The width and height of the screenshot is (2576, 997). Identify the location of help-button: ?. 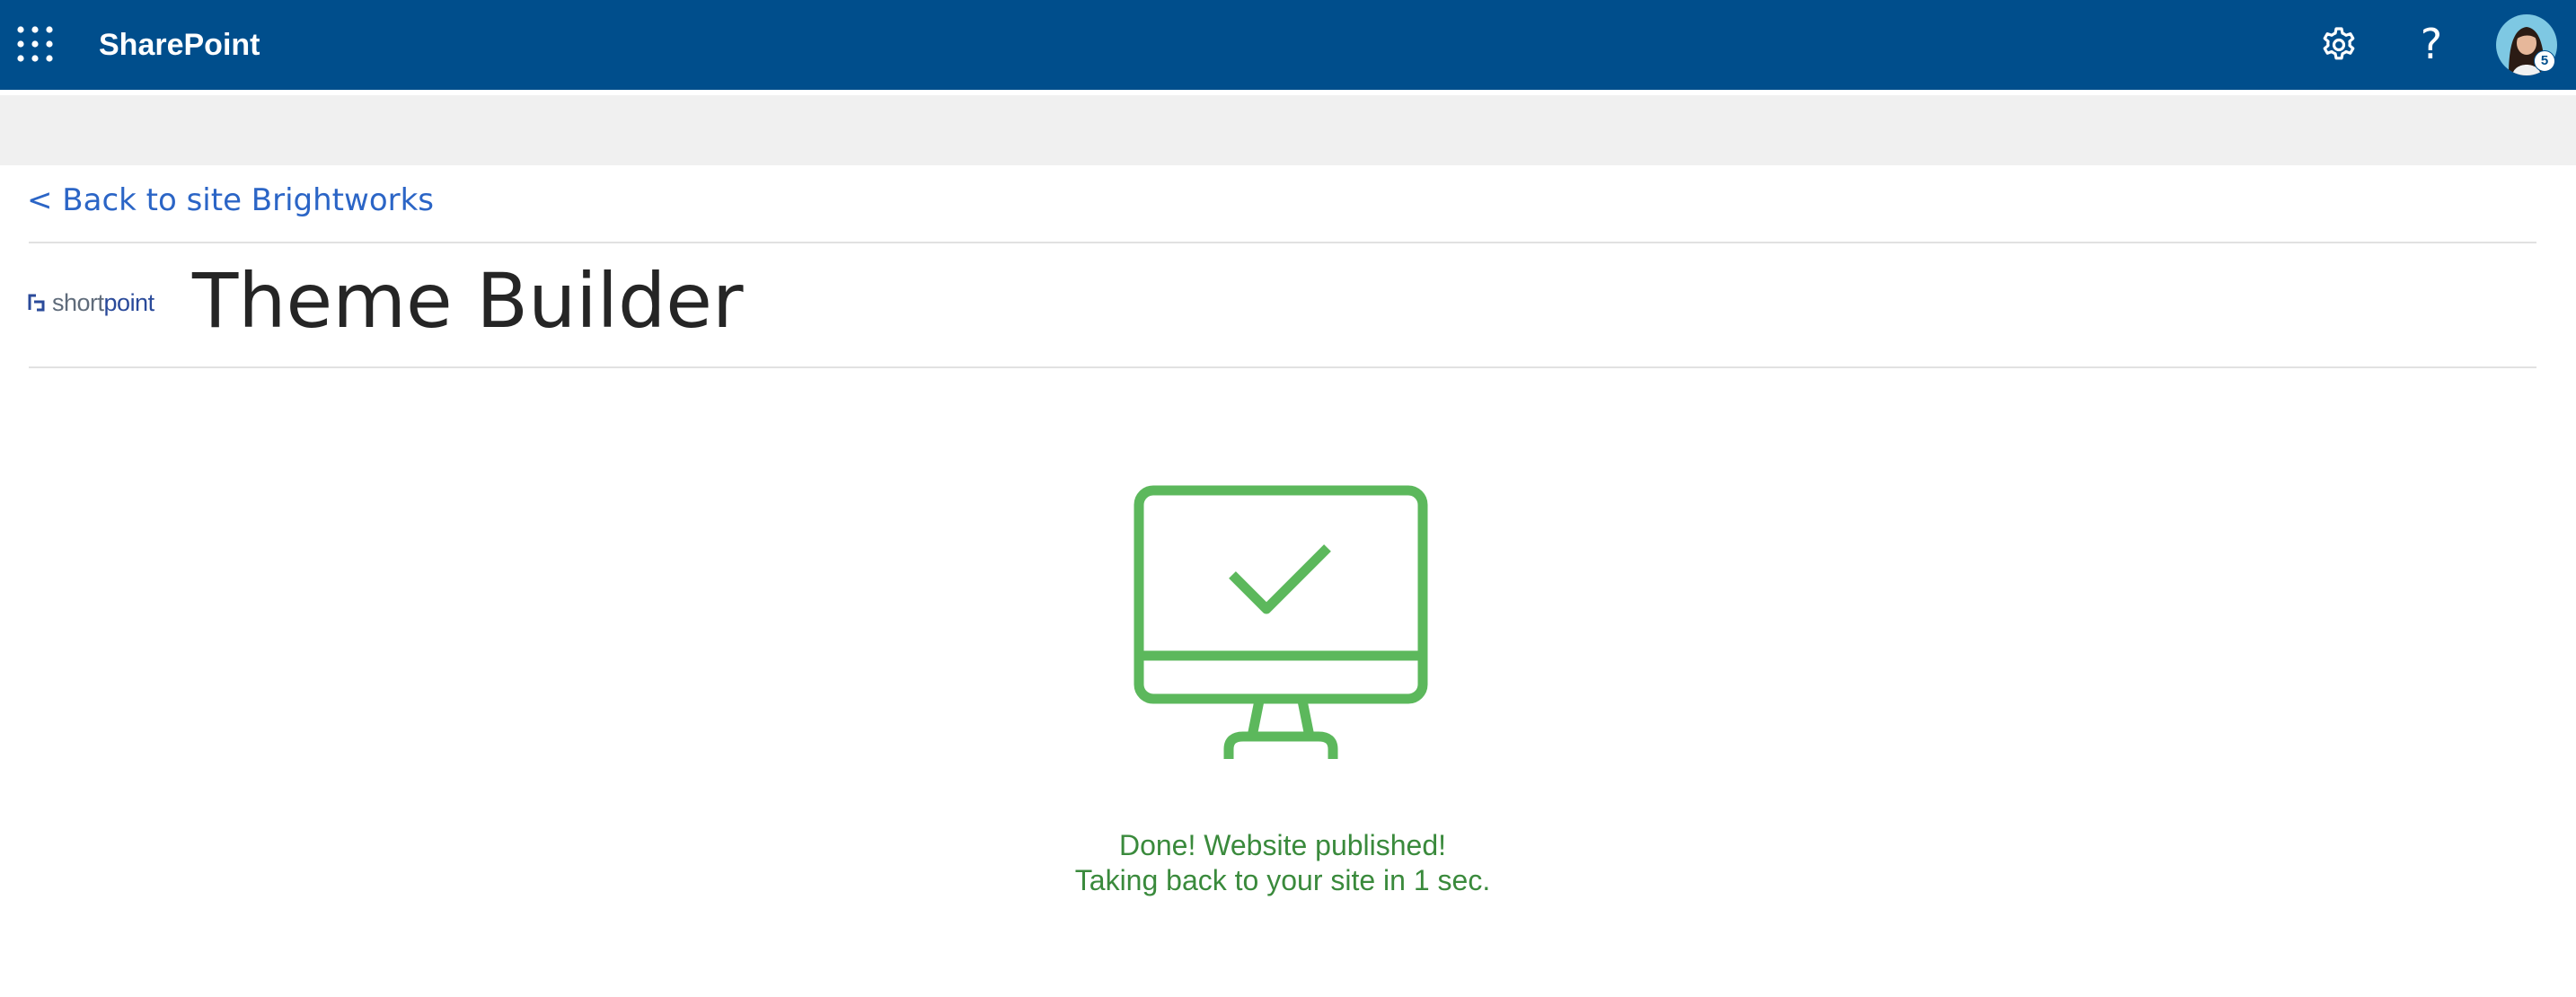
(2431, 44).